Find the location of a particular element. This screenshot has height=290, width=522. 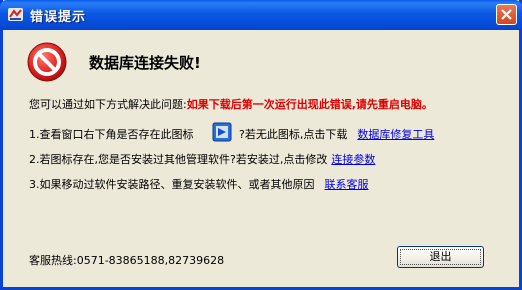

title-bar: 错误提示 is located at coordinates (261, 15).